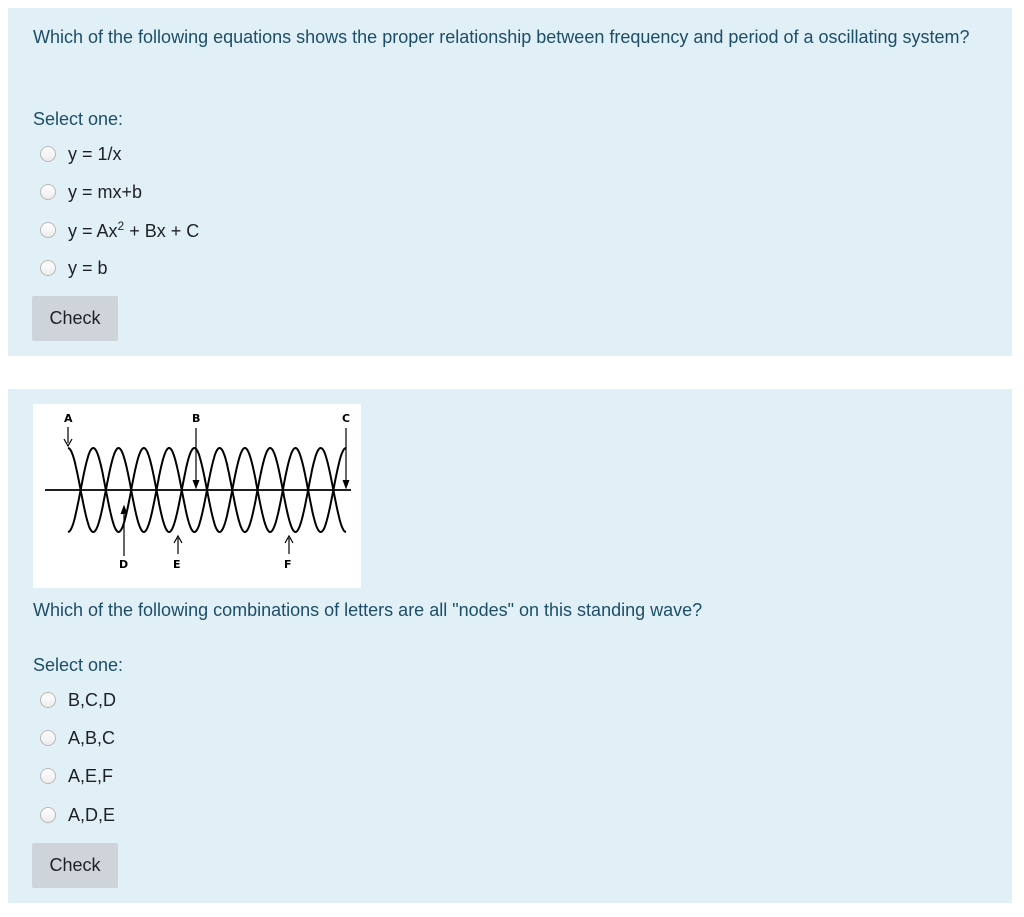 This screenshot has height=917, width=1024. I want to click on q1-option-3-post: + Bx + C, so click(162, 230).